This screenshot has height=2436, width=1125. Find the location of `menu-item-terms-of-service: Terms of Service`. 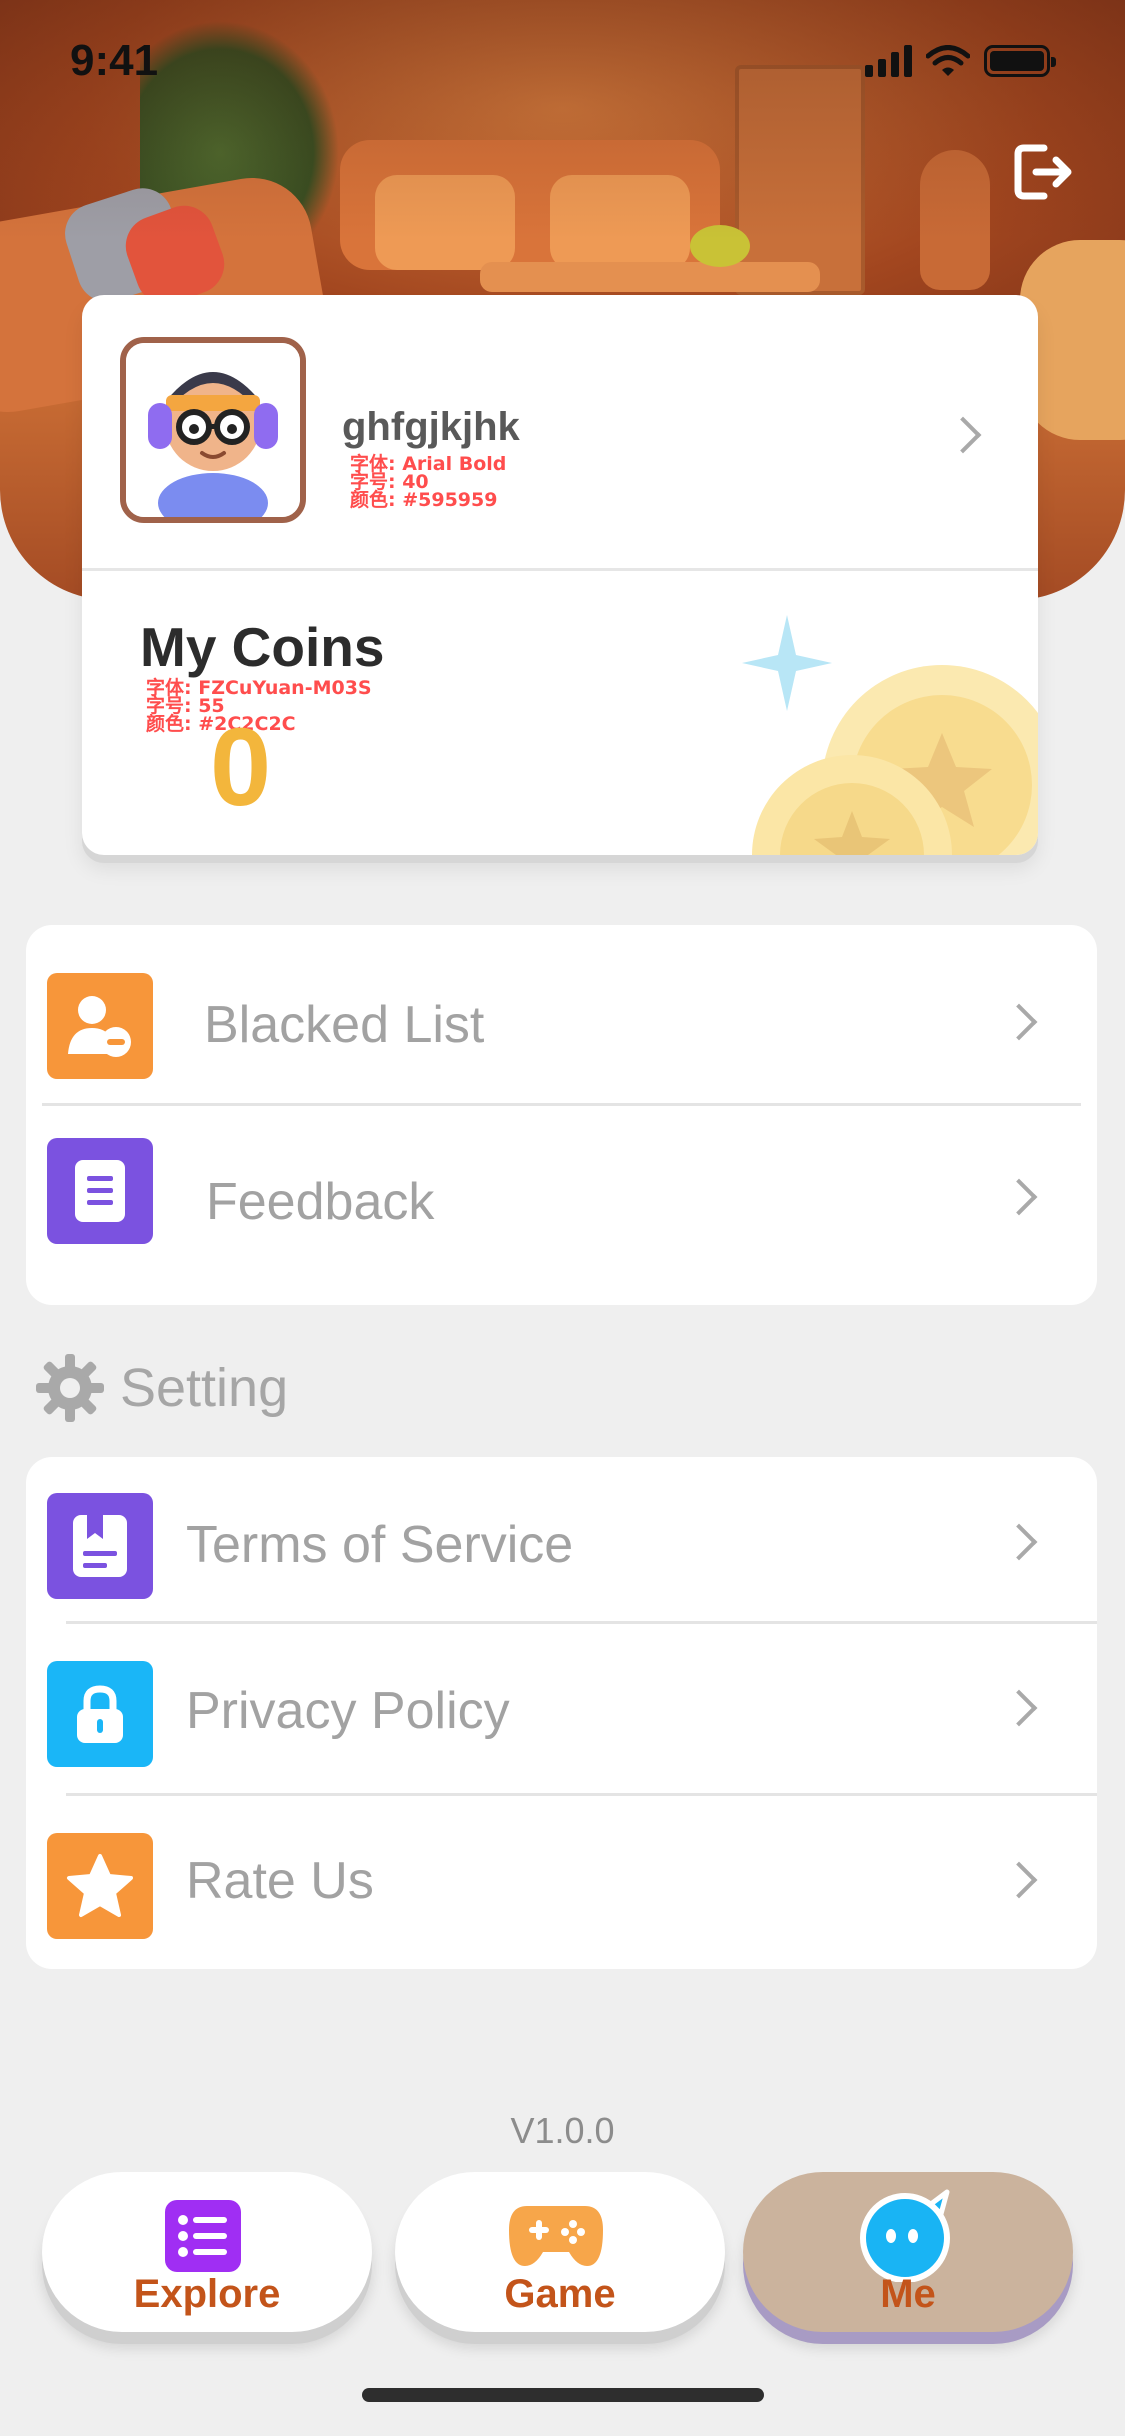

menu-item-terms-of-service: Terms of Service is located at coordinates (561, 1543).